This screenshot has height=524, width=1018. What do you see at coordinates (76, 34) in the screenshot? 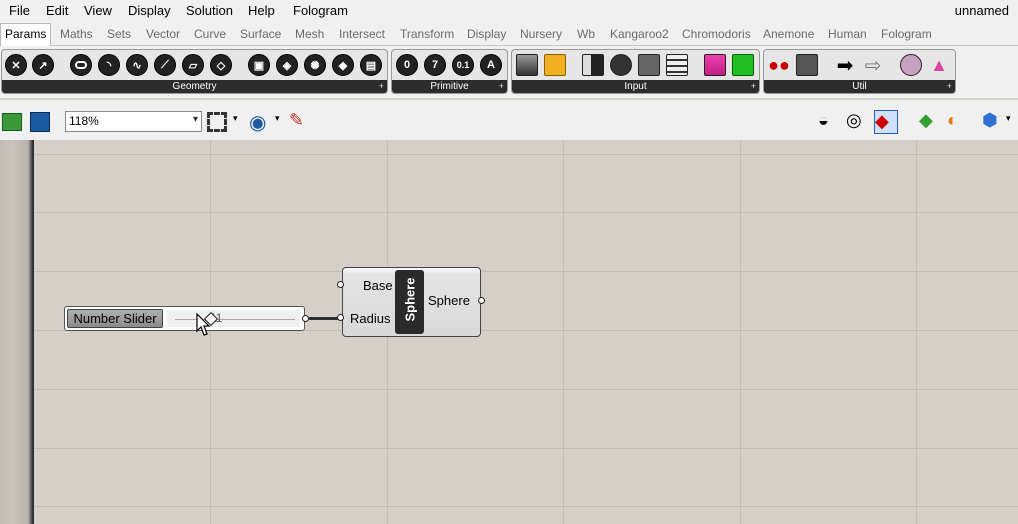
I see `tab-maths: Maths` at bounding box center [76, 34].